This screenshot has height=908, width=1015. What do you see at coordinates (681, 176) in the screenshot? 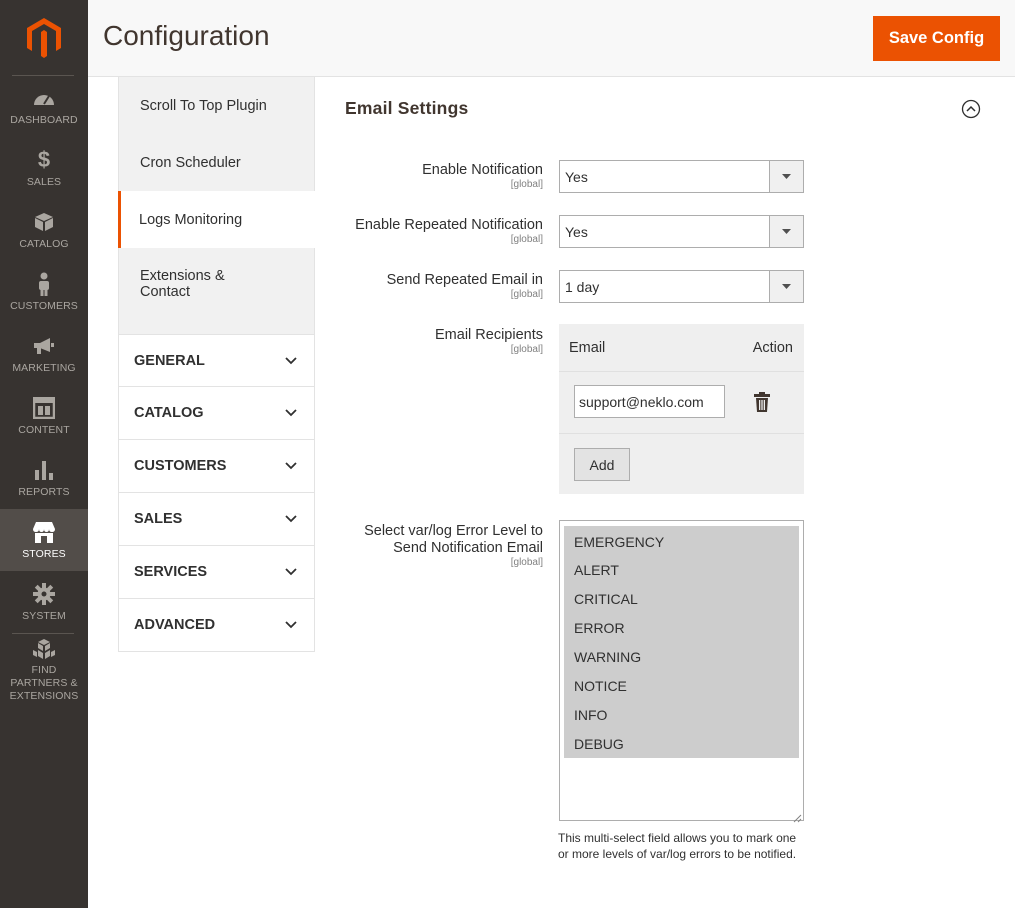
I see `enable-notification-select: Yes` at bounding box center [681, 176].